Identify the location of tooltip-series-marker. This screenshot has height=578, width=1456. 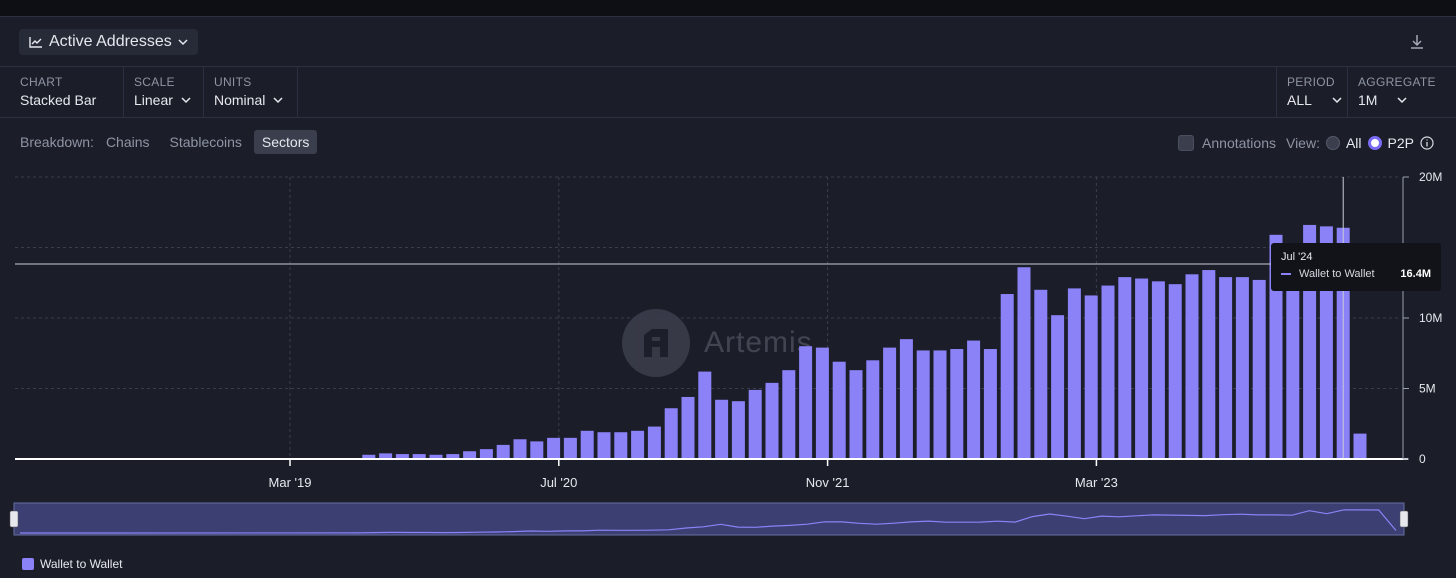
(1286, 274).